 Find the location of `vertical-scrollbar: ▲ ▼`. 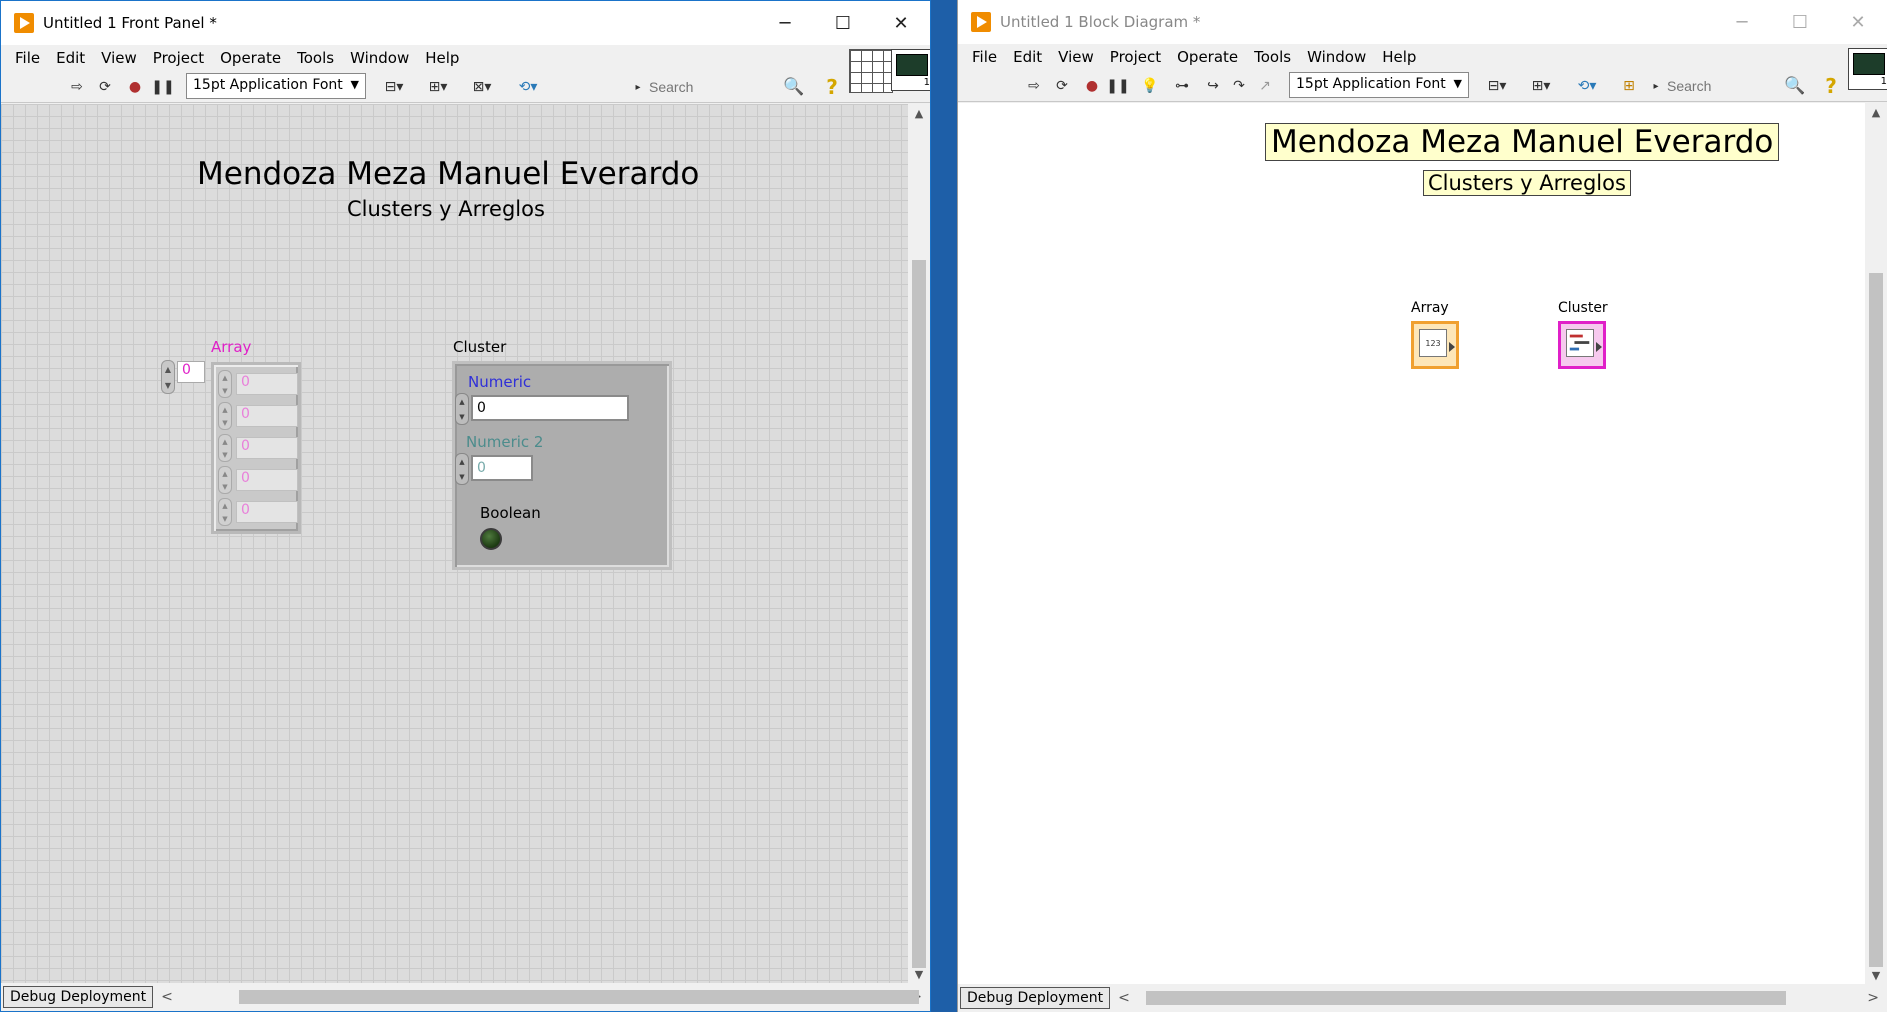

vertical-scrollbar: ▲ ▼ is located at coordinates (1876, 543).